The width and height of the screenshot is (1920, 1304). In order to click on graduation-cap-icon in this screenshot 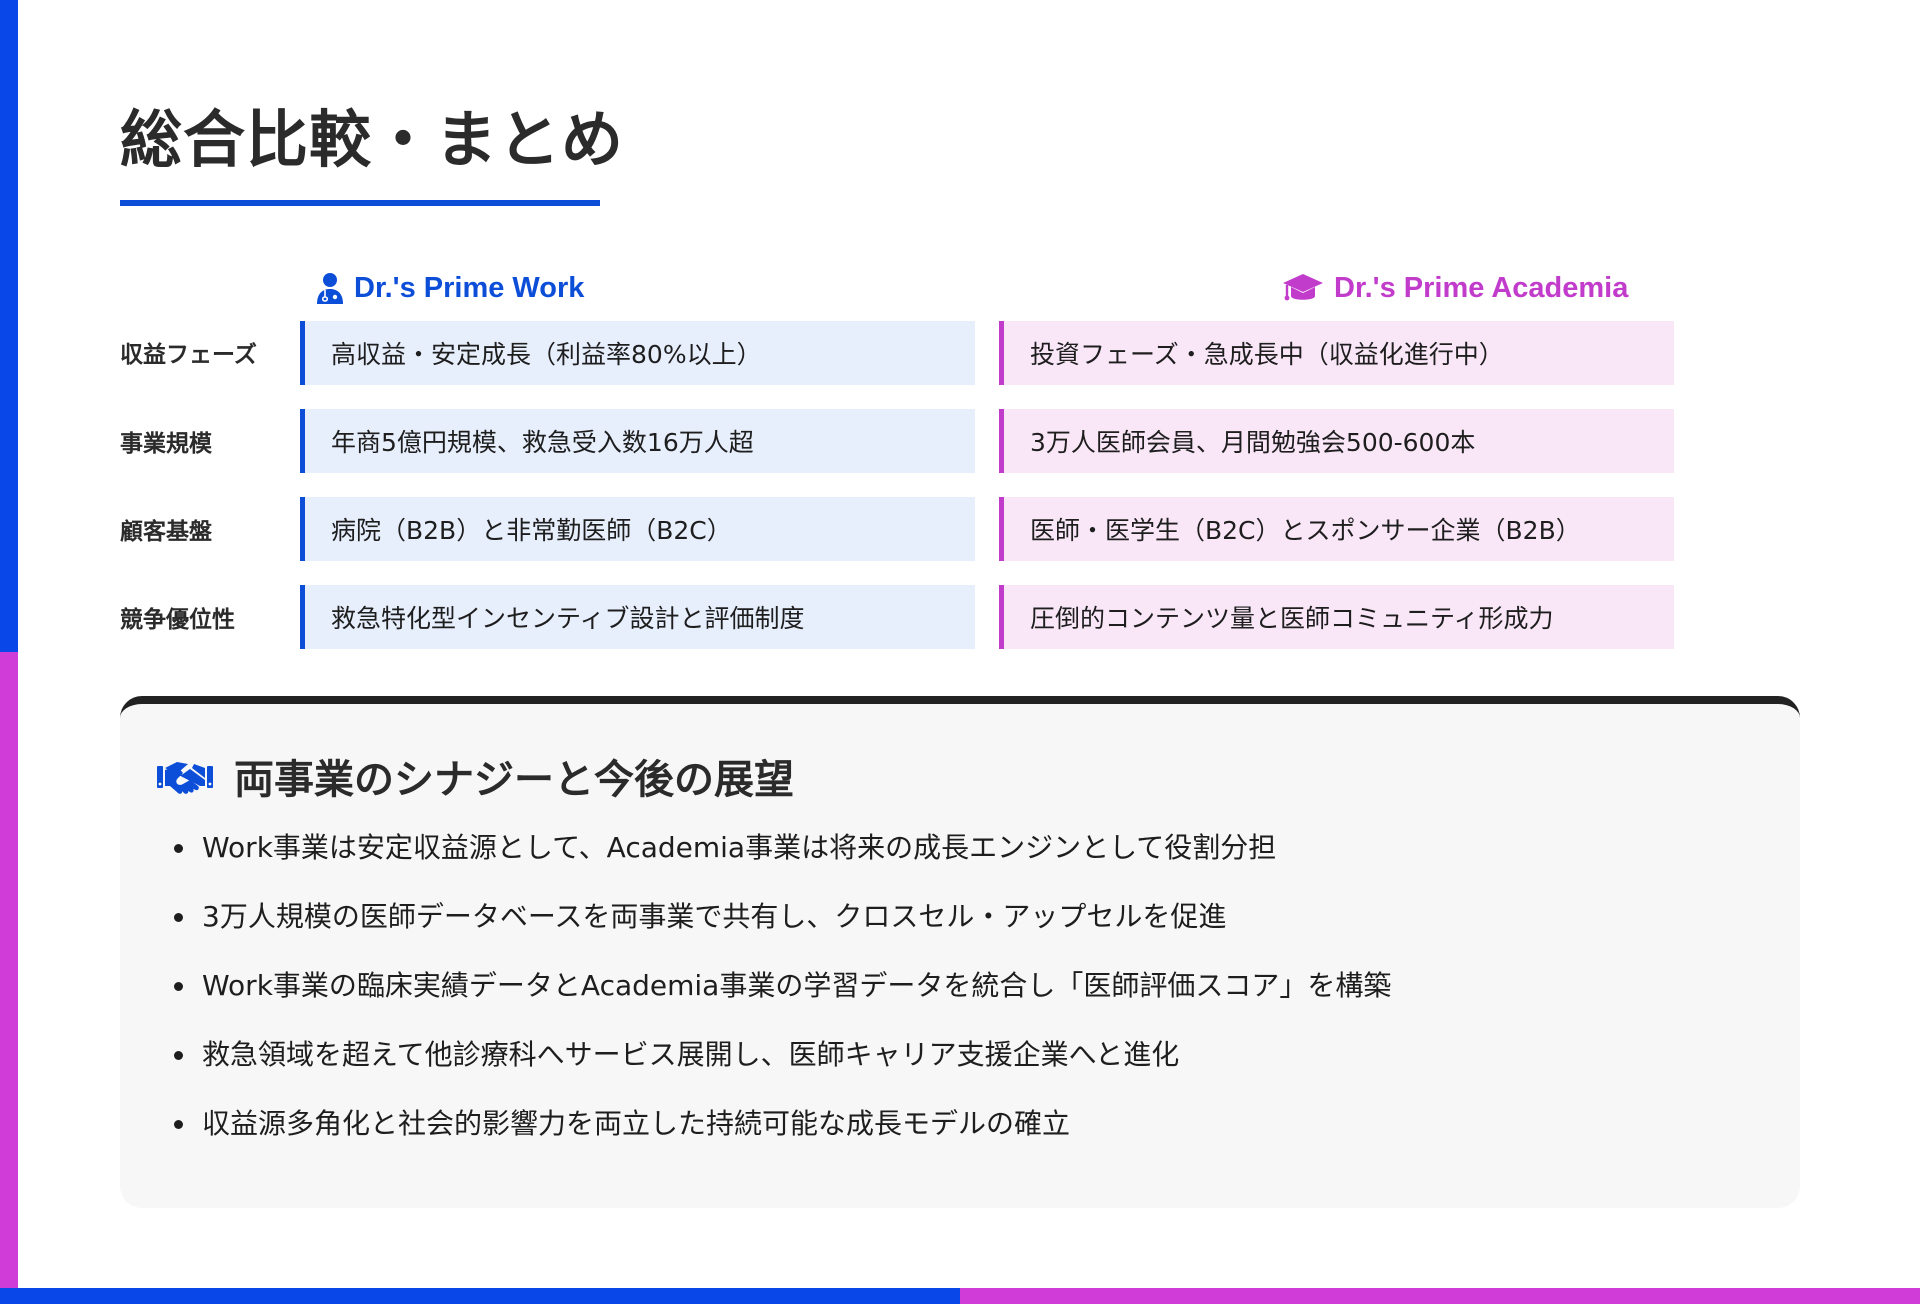, I will do `click(1303, 287)`.